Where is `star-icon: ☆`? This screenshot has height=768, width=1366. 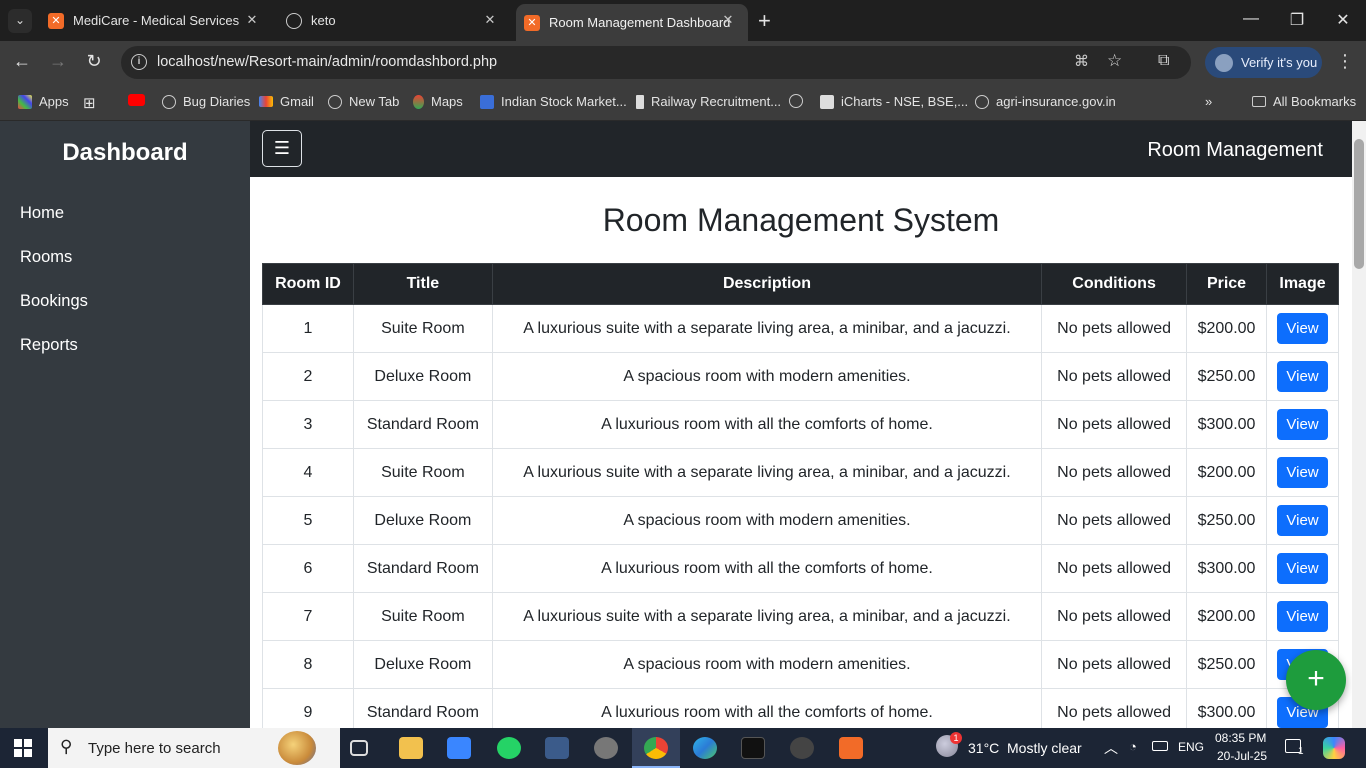
star-icon: ☆ is located at coordinates (1114, 61).